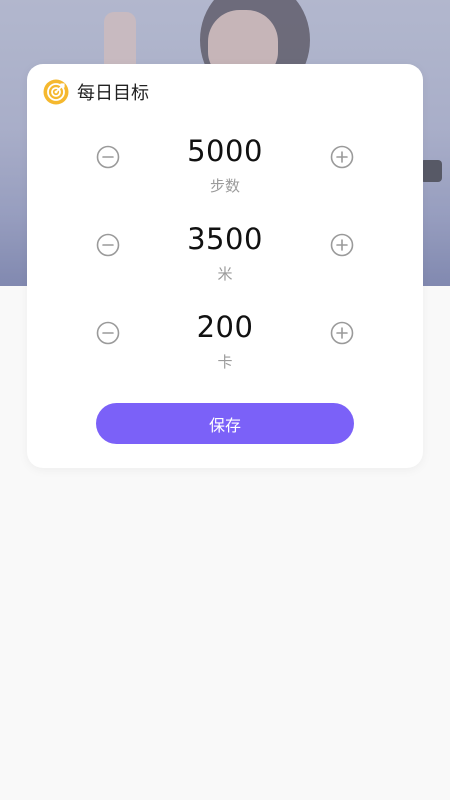 Image resolution: width=450 pixels, height=800 pixels. I want to click on calories-unit: 卡, so click(225, 362).